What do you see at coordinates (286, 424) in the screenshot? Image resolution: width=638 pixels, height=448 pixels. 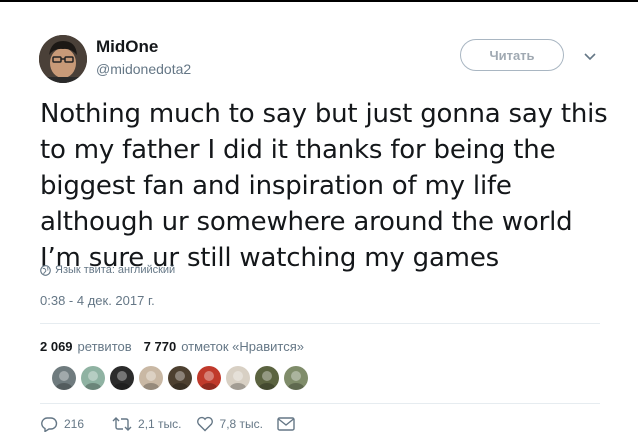 I see `envelope-icon` at bounding box center [286, 424].